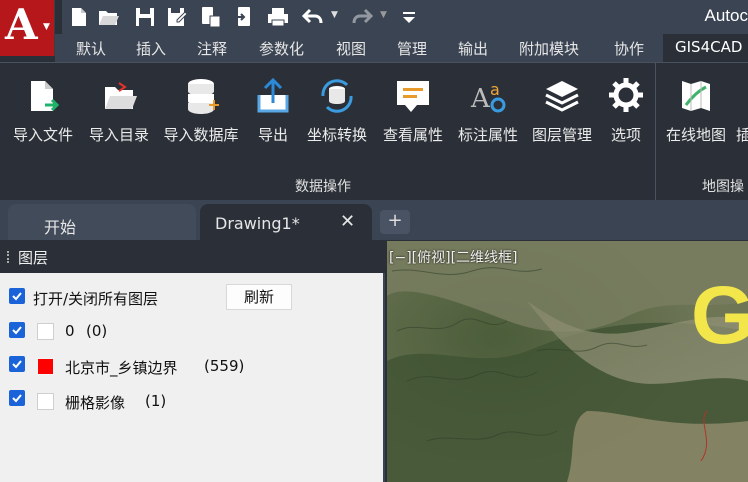  I want to click on label-attributes-button: Aa 标注属性, so click(488, 110).